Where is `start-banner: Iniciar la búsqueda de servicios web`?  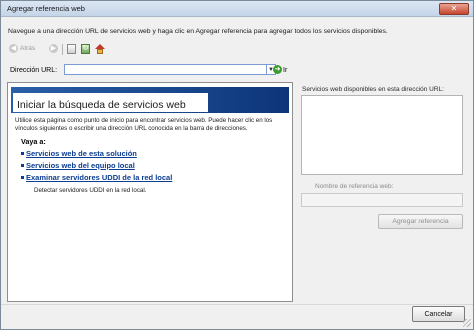 start-banner: Iniciar la búsqueda de servicios web is located at coordinates (150, 100).